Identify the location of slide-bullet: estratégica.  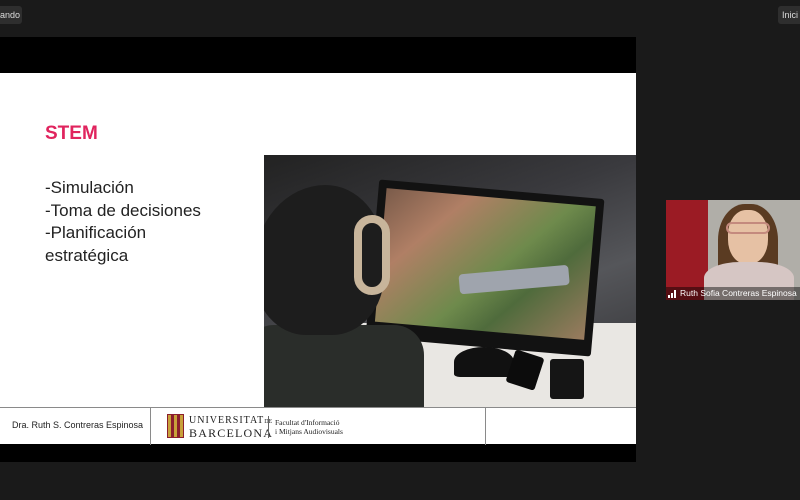
(87, 255).